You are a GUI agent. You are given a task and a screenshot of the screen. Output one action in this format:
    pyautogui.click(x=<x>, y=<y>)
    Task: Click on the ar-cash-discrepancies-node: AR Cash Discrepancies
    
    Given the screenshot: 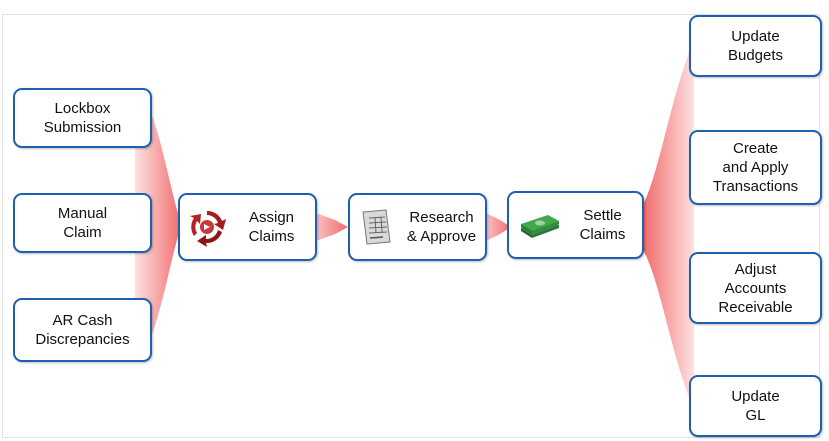 What is the action you would take?
    pyautogui.click(x=82, y=330)
    